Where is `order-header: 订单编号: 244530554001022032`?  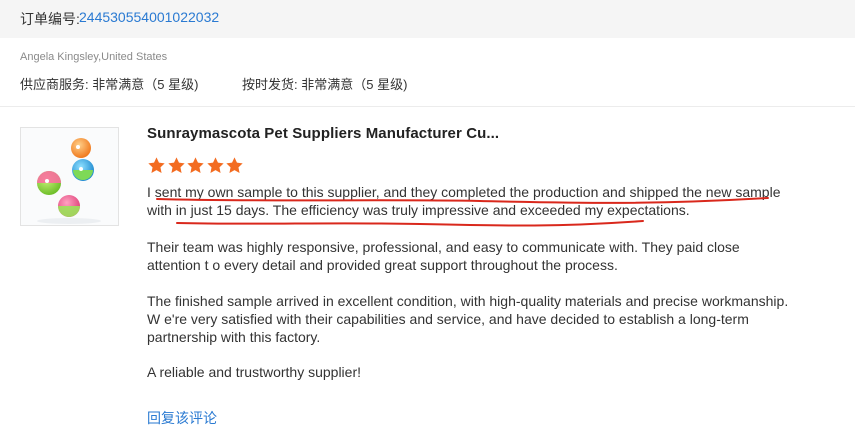 order-header: 订单编号: 244530554001022032 is located at coordinates (427, 19).